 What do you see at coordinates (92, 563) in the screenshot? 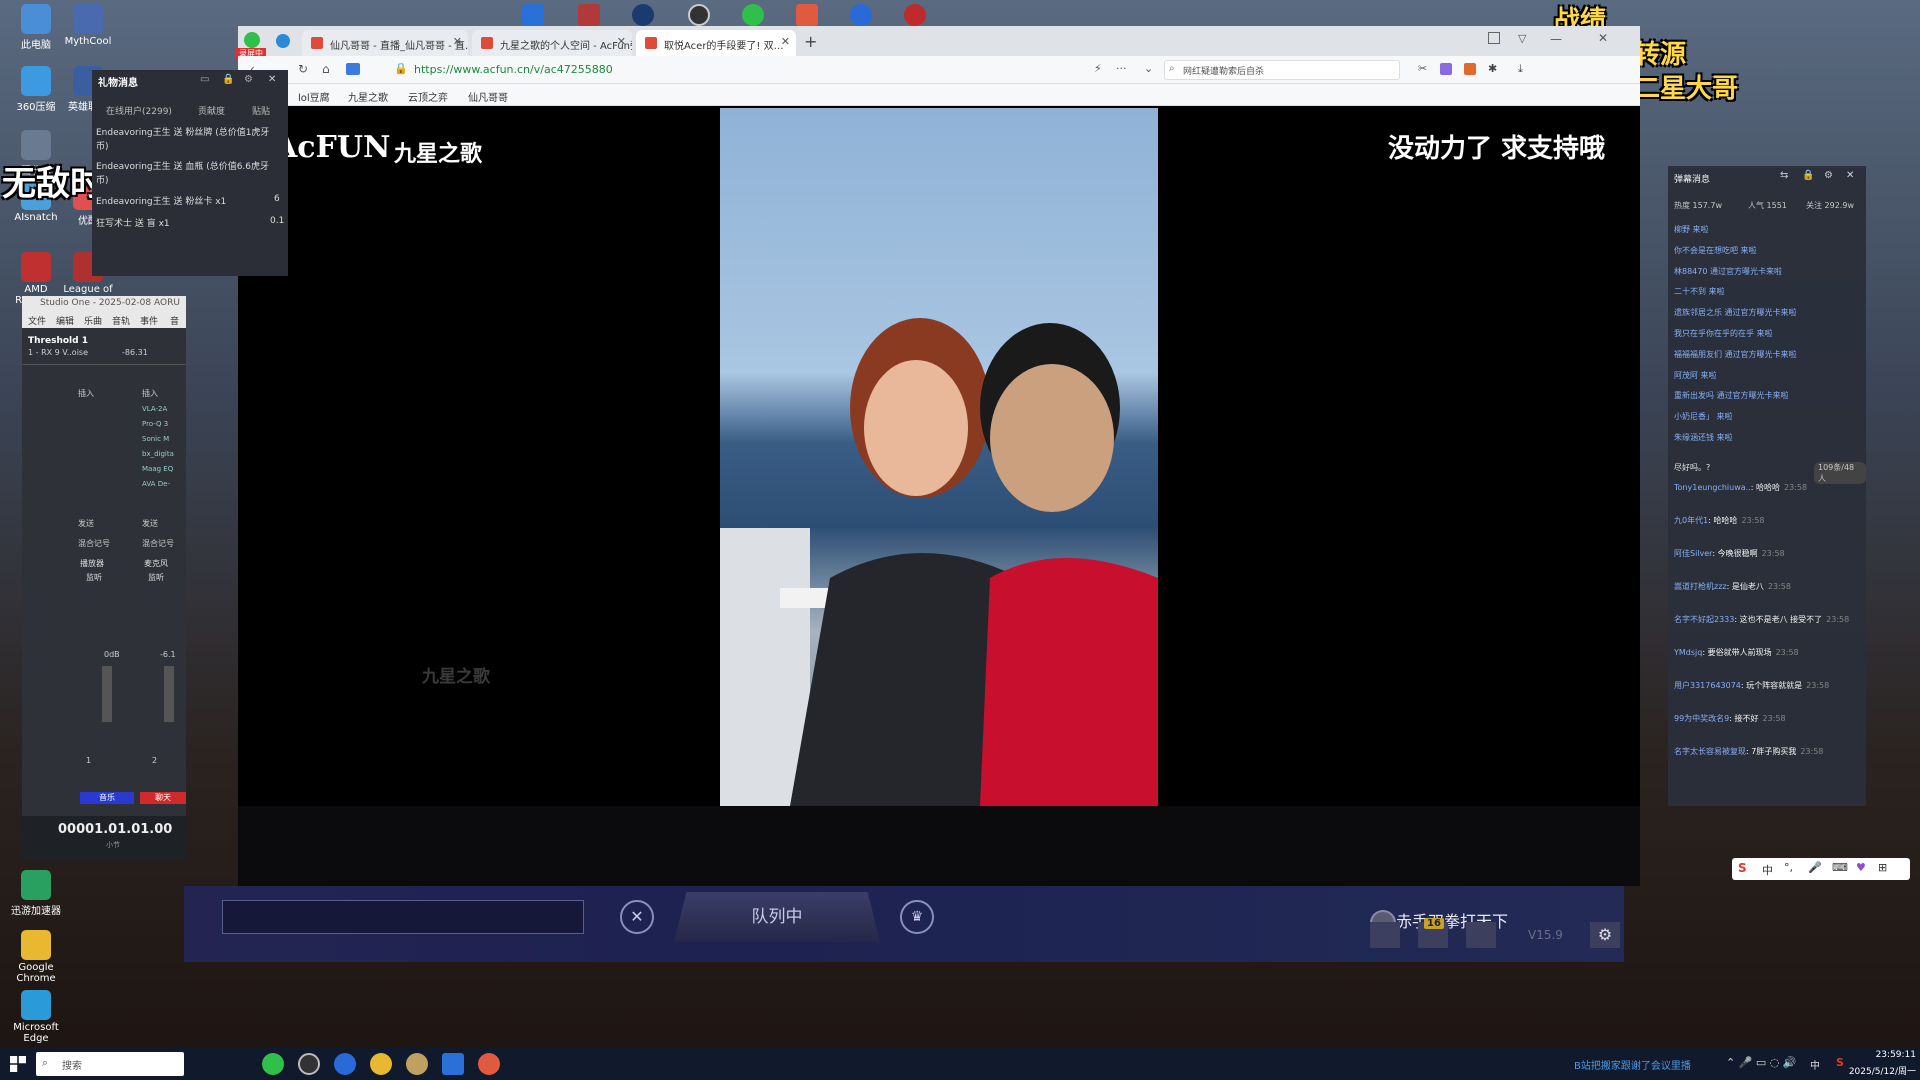
I see `channel-player: 播放器` at bounding box center [92, 563].